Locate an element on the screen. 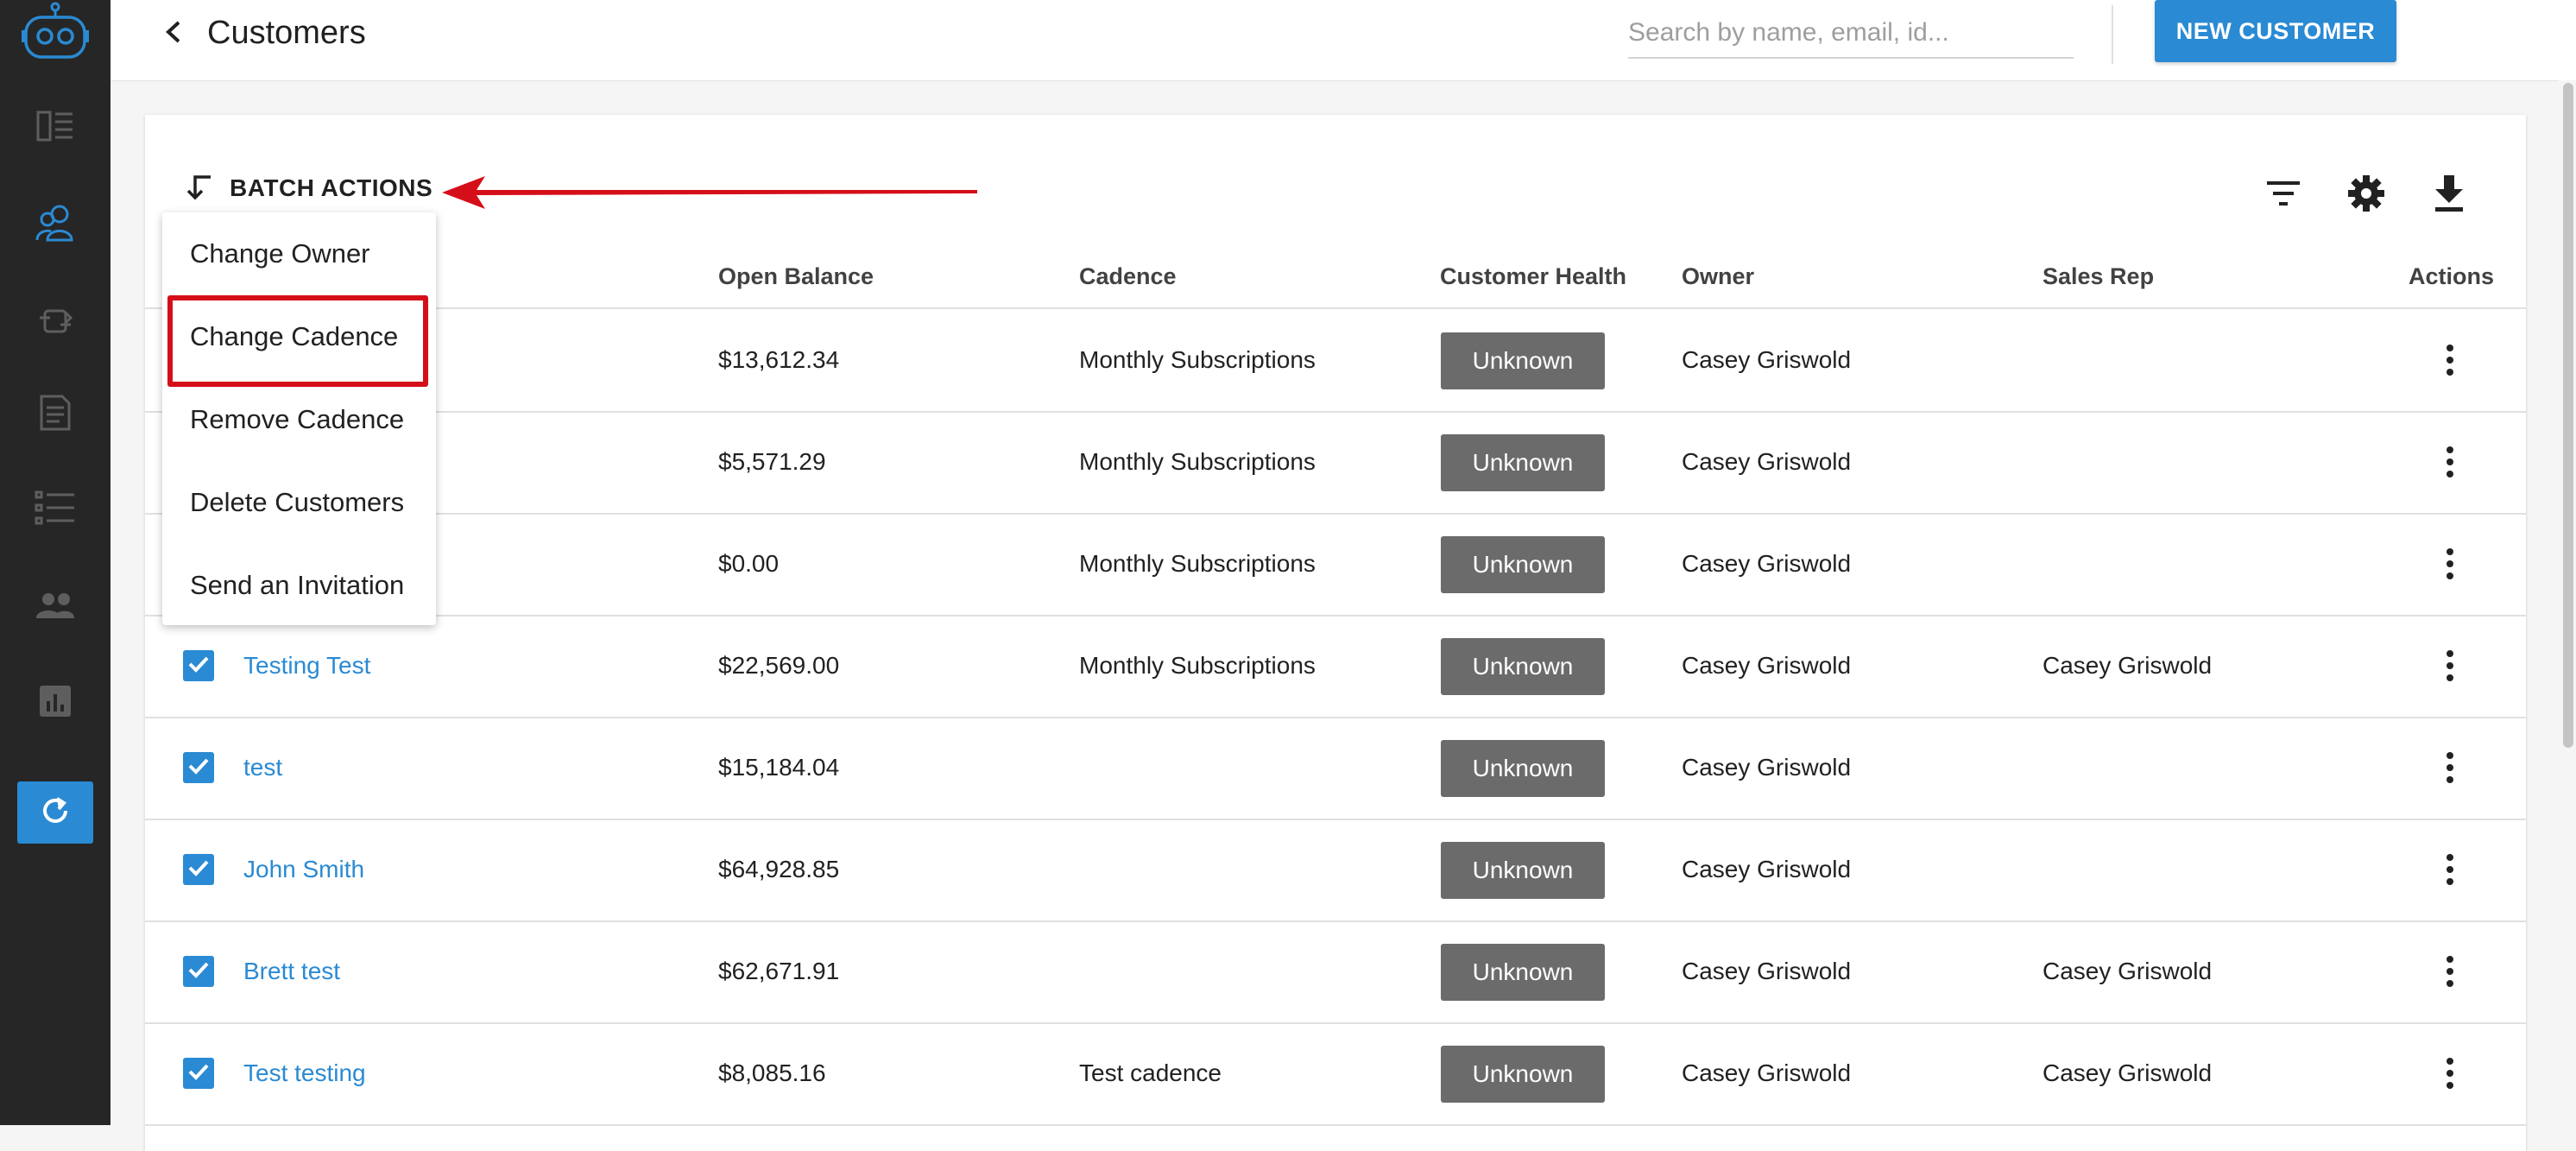  batch-actions-label: BATCH ACTIONS is located at coordinates (331, 187).